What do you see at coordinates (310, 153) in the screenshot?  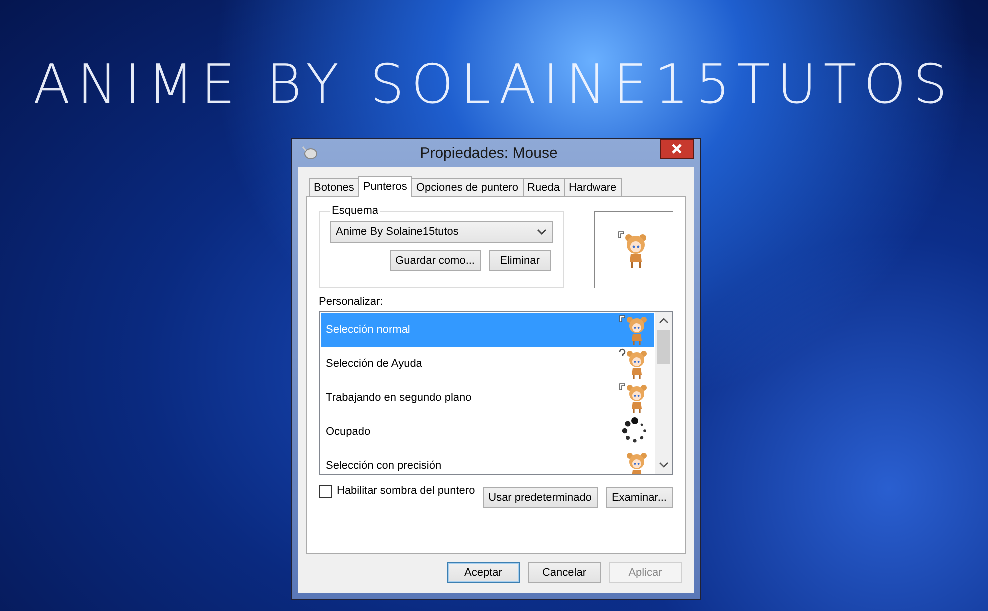 I see `mouse-icon` at bounding box center [310, 153].